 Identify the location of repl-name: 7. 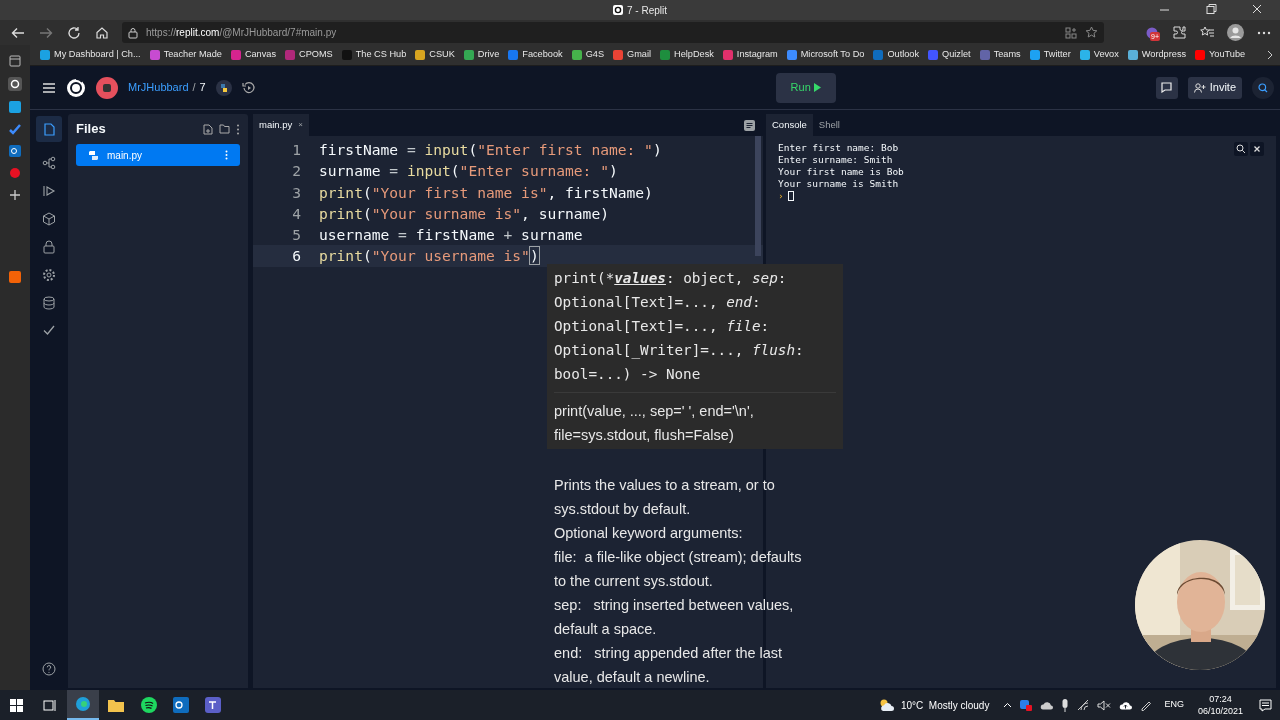
(202, 87).